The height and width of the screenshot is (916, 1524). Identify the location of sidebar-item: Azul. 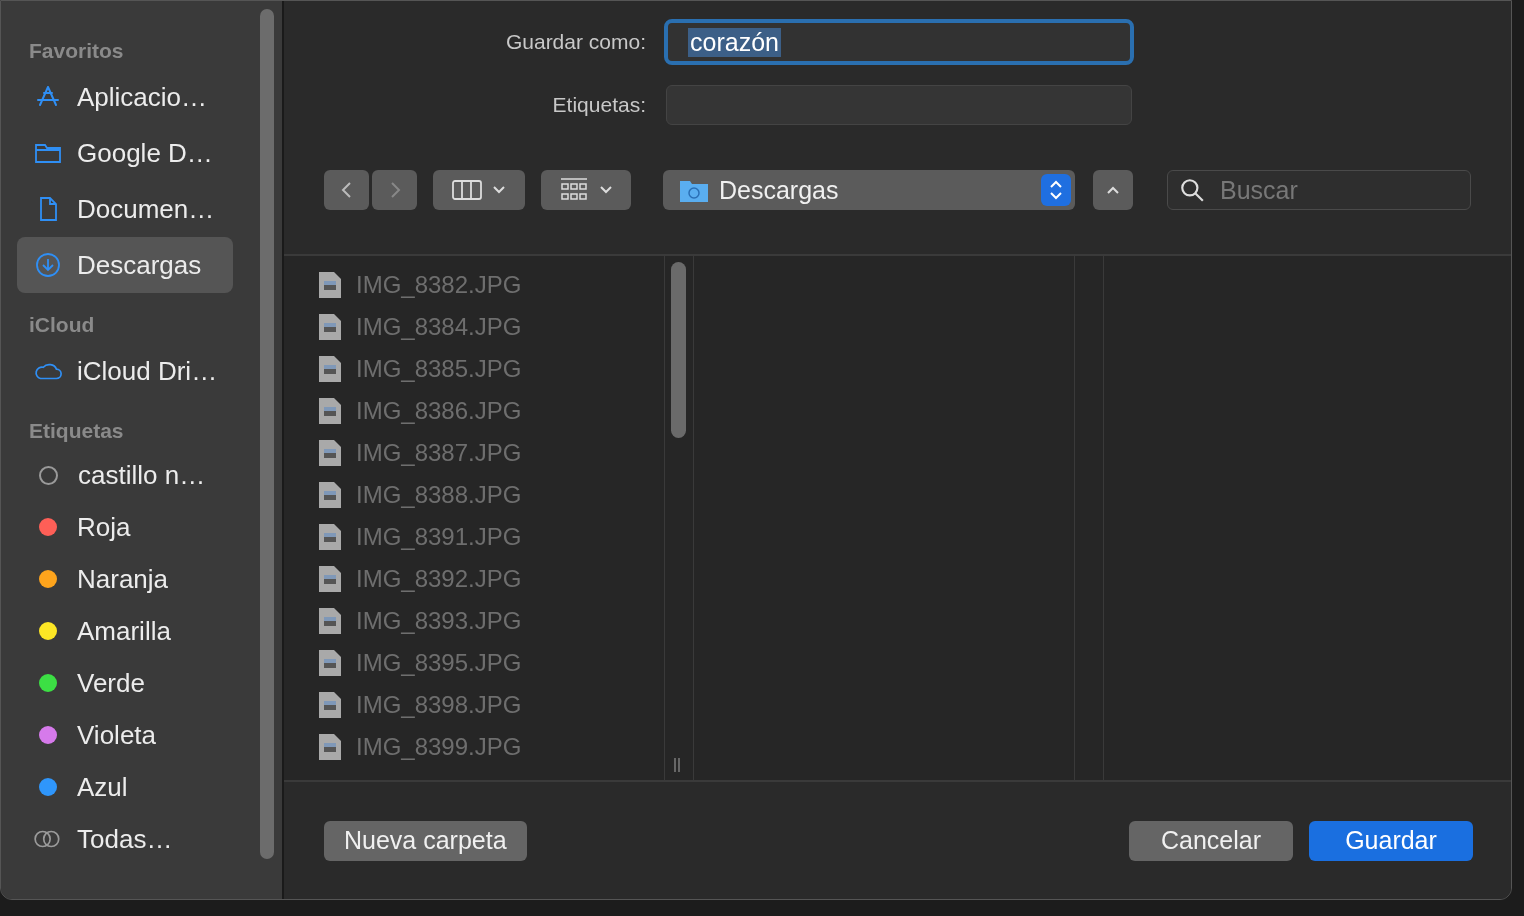
(125, 787).